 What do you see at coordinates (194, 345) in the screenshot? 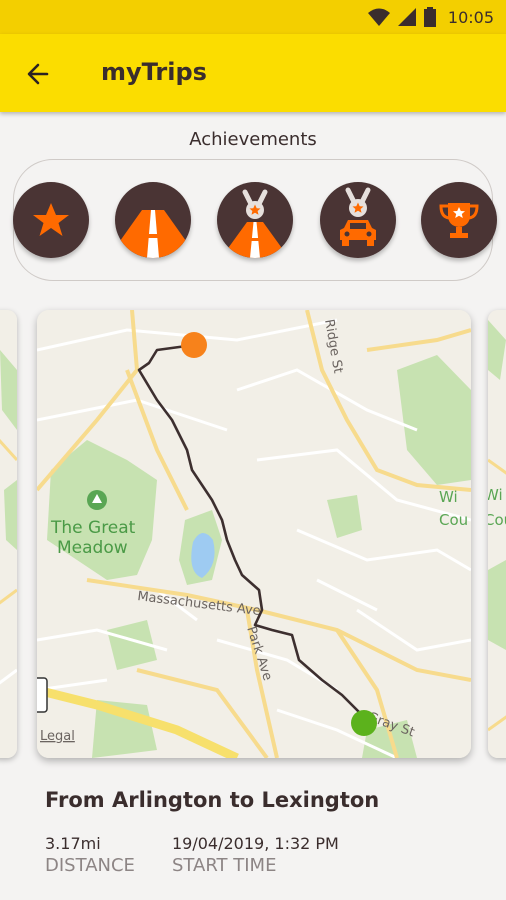
I see `trip-start-marker` at bounding box center [194, 345].